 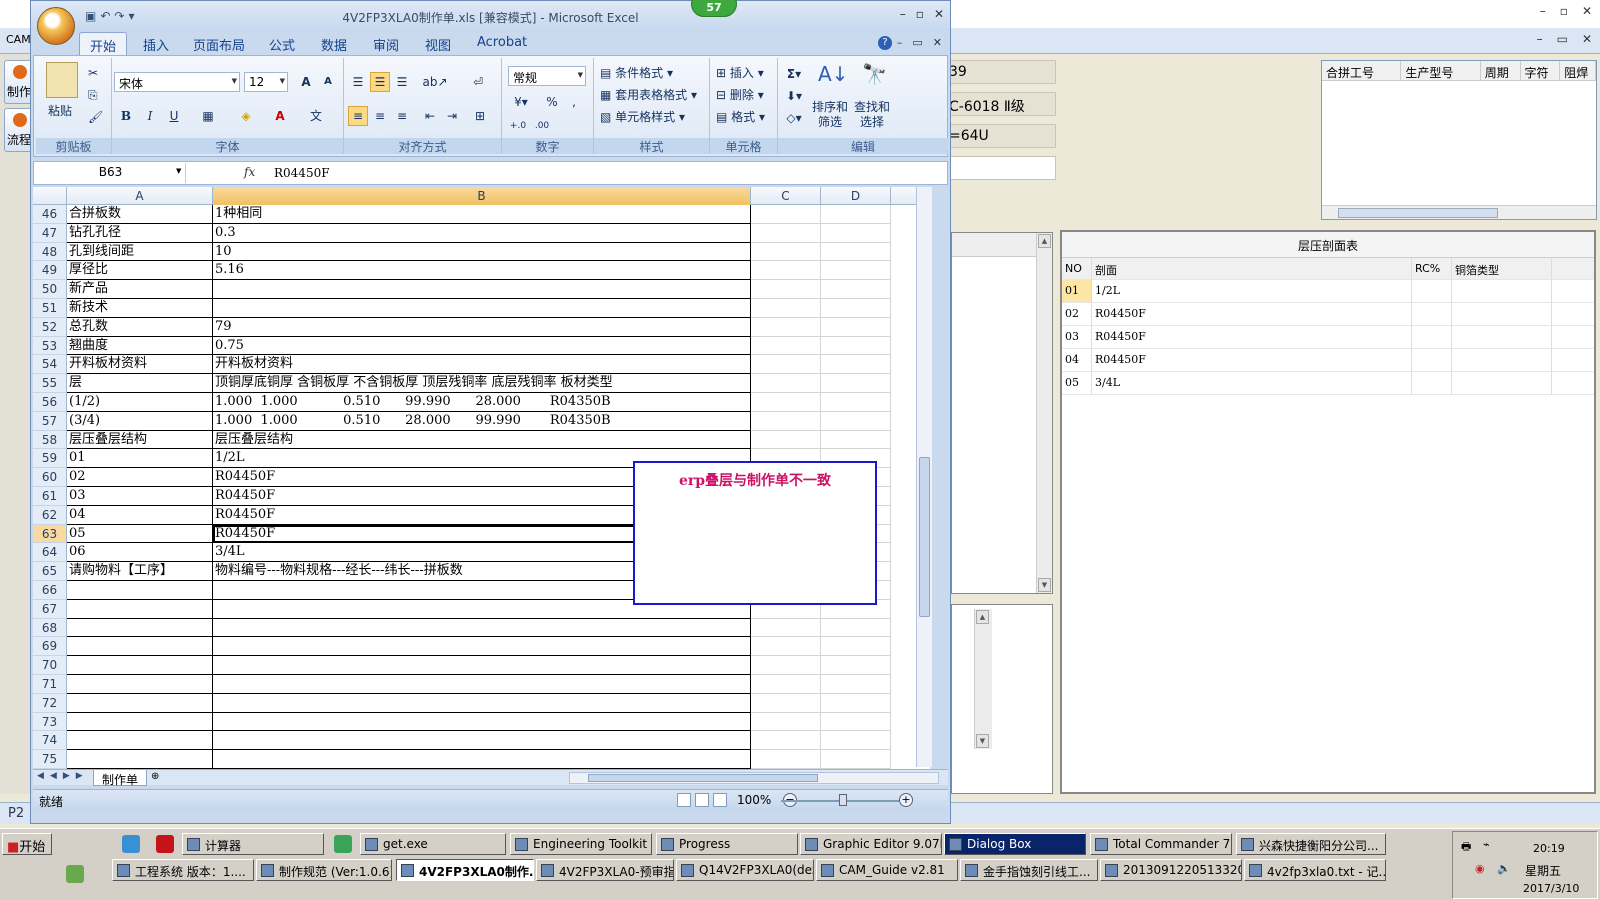 I want to click on row-header: 60, so click(x=50, y=477).